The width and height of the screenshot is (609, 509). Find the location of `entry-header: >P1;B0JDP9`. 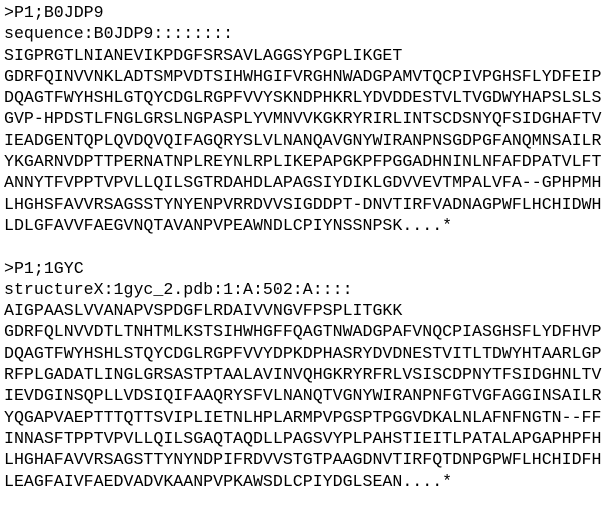

entry-header: >P1;B0JDP9 is located at coordinates (54, 12).